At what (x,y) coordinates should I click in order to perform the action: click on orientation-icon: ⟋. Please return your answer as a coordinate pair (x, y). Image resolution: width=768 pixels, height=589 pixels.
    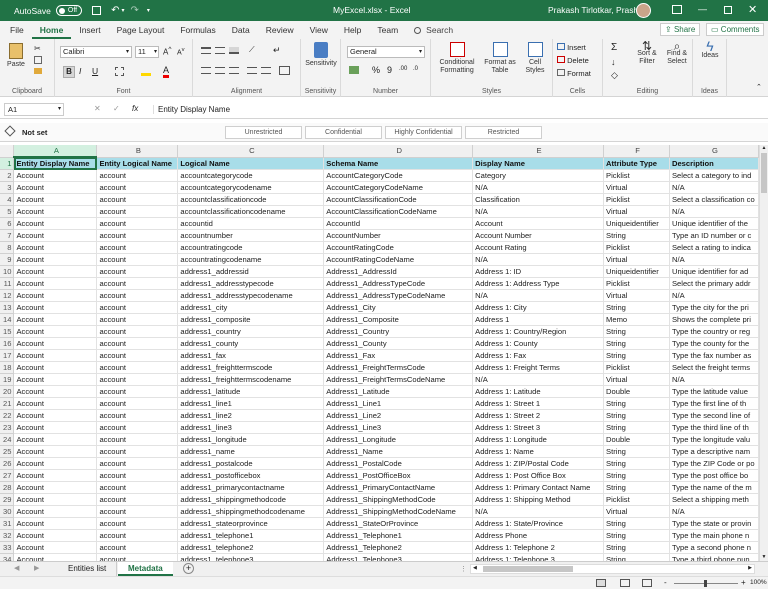
    Looking at the image, I should click on (252, 50).